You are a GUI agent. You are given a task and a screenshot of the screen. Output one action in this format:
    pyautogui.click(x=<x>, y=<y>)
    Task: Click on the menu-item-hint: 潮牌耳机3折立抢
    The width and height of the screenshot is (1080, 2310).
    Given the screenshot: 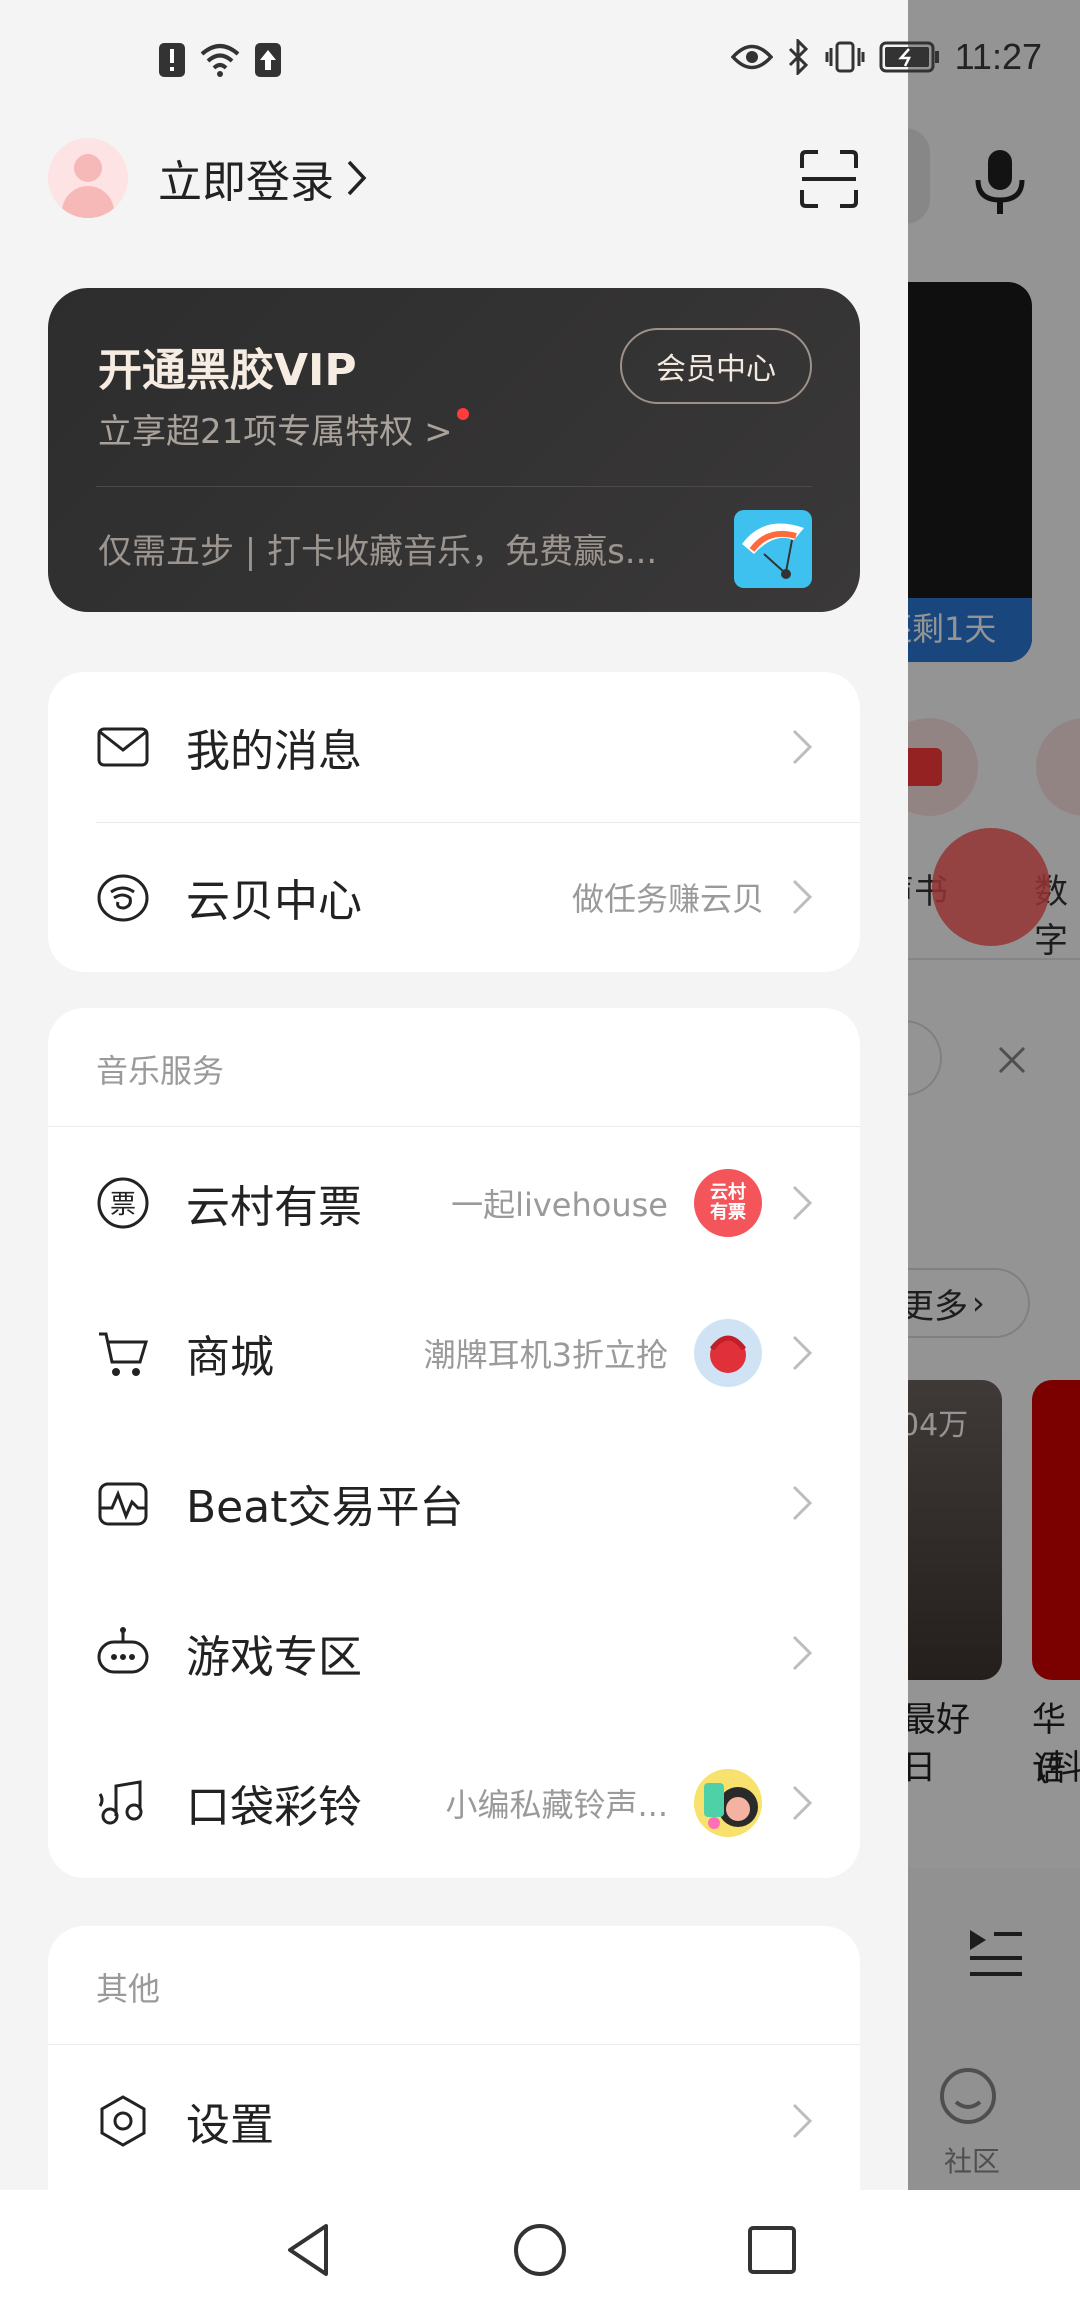 What is the action you would take?
    pyautogui.click(x=545, y=1355)
    